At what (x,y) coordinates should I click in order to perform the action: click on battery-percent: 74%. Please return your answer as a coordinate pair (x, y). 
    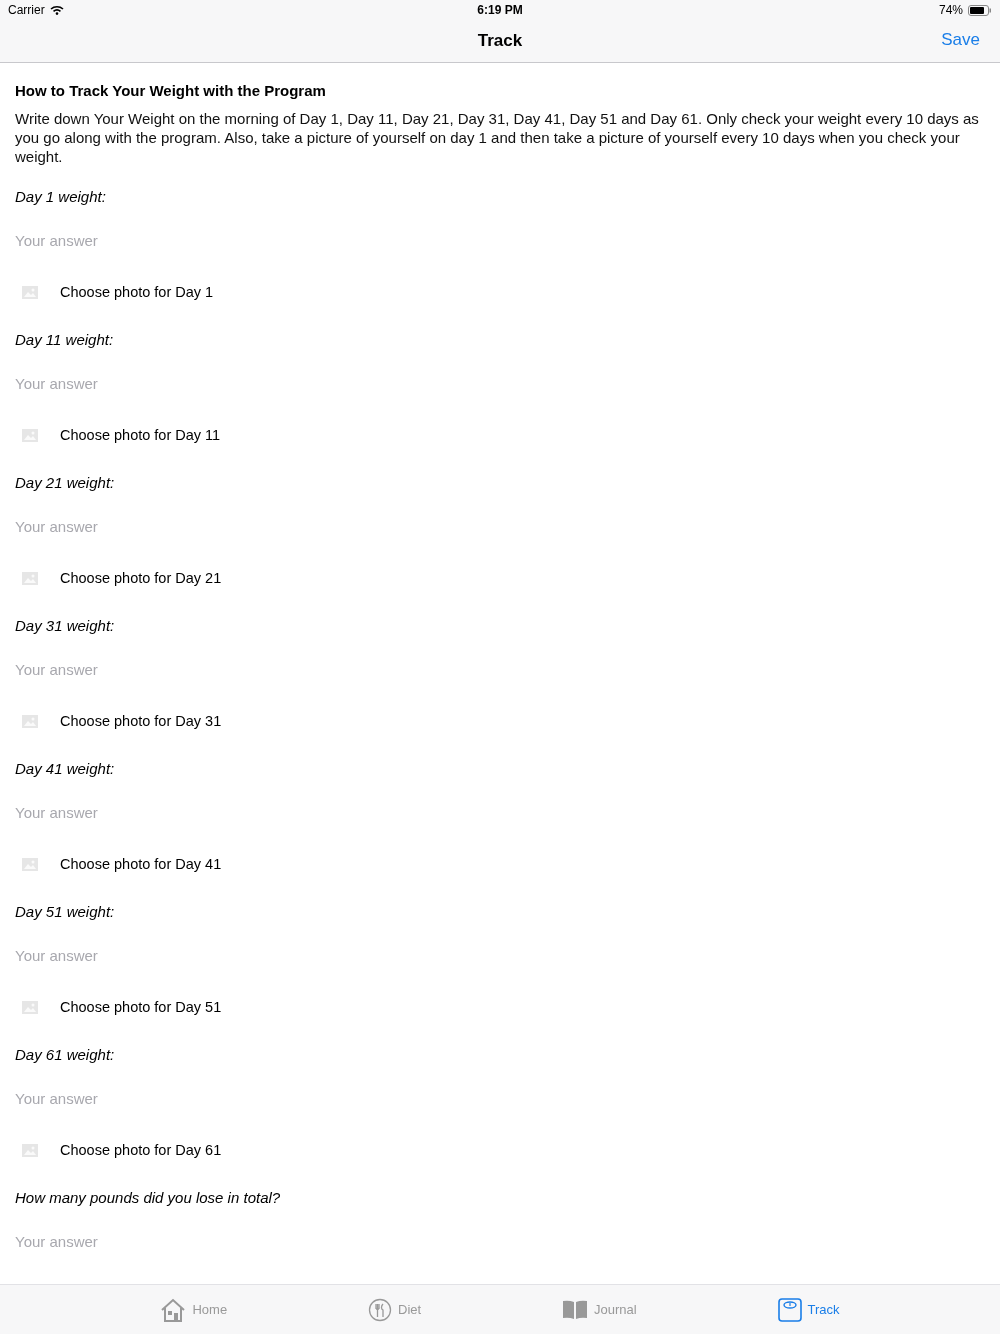
    Looking at the image, I should click on (950, 10).